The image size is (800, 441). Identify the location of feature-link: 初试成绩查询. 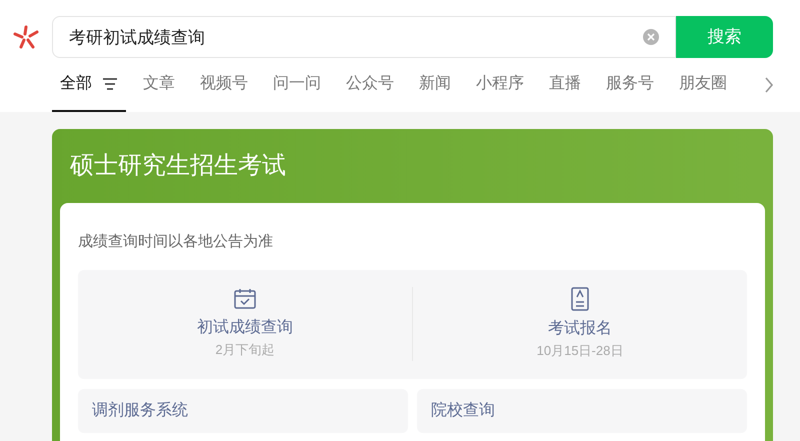
(245, 328).